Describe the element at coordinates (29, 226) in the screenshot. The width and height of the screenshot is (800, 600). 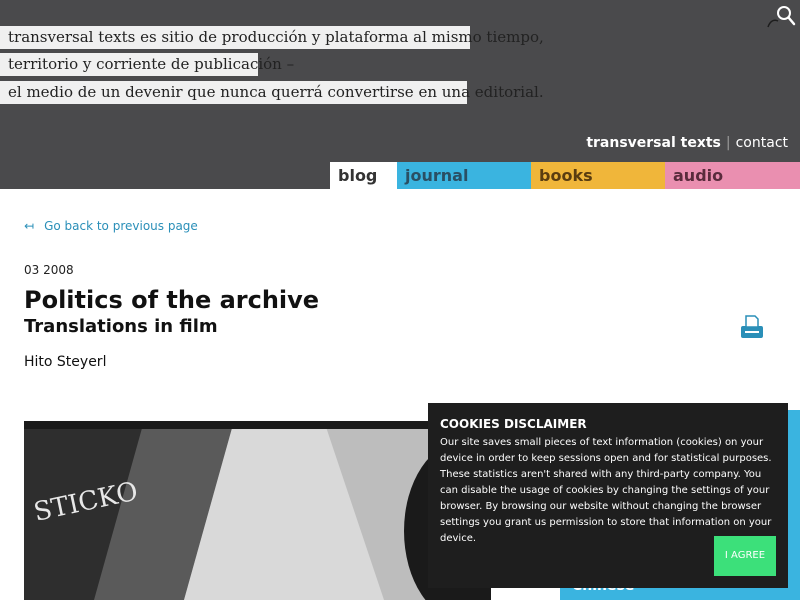
I see `back-arrow-icon: ↤` at that location.